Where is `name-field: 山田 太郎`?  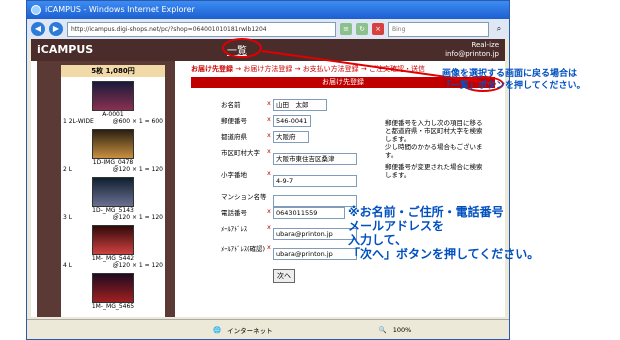
name-field: 山田 太郎 is located at coordinates (300, 105).